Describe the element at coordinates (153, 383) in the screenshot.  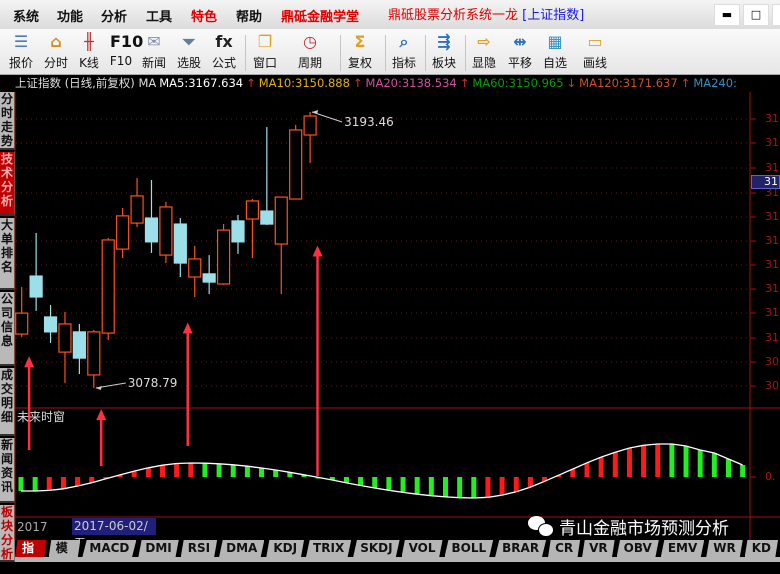
I see `annotation-label: 3078.79` at that location.